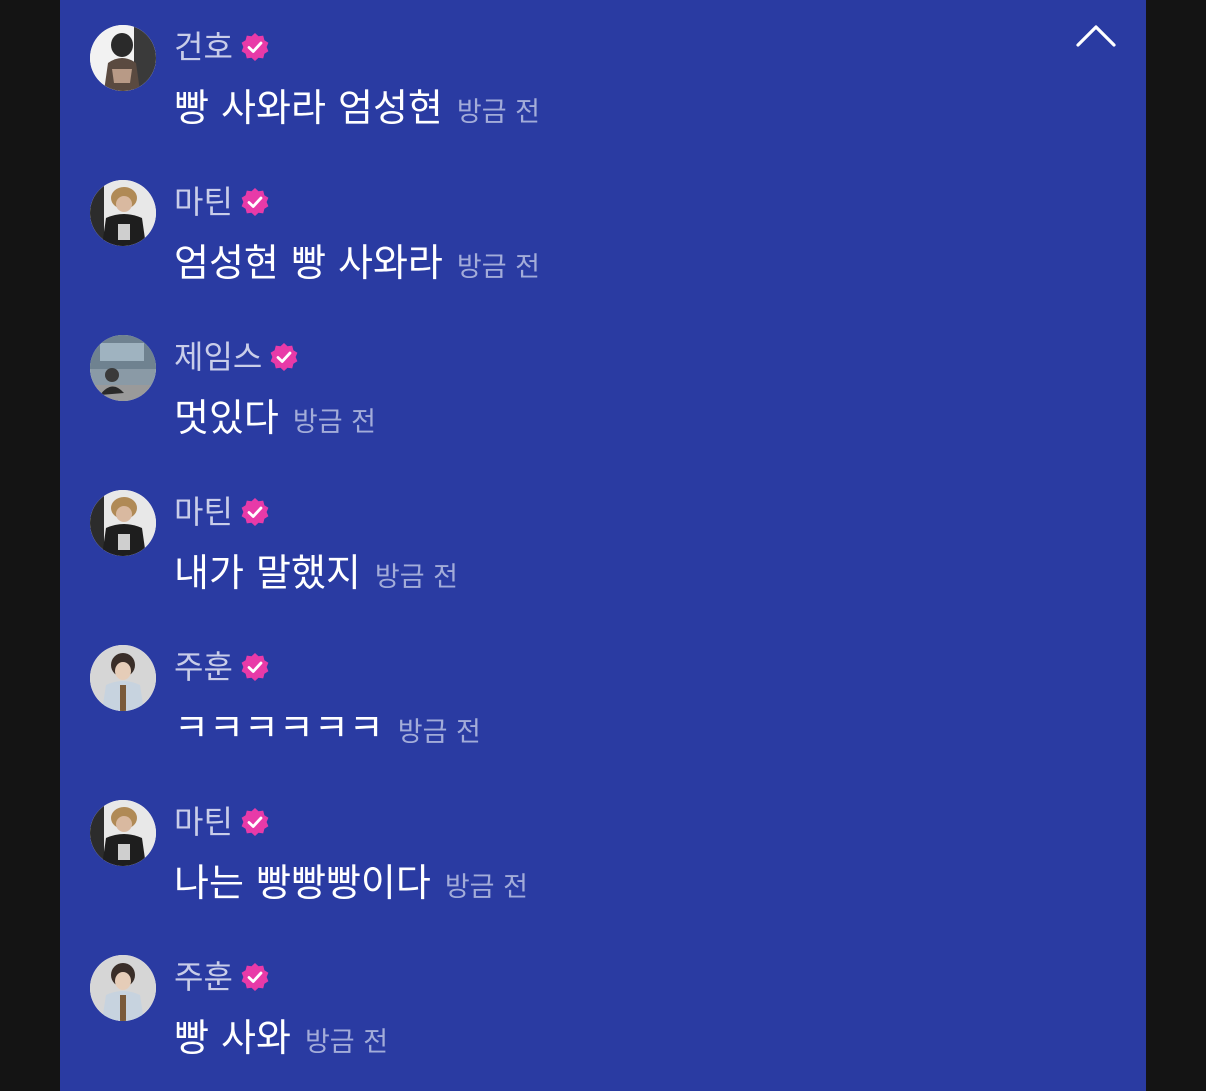 The image size is (1206, 1091). Describe the element at coordinates (203, 47) in the screenshot. I see `username: 건호` at that location.